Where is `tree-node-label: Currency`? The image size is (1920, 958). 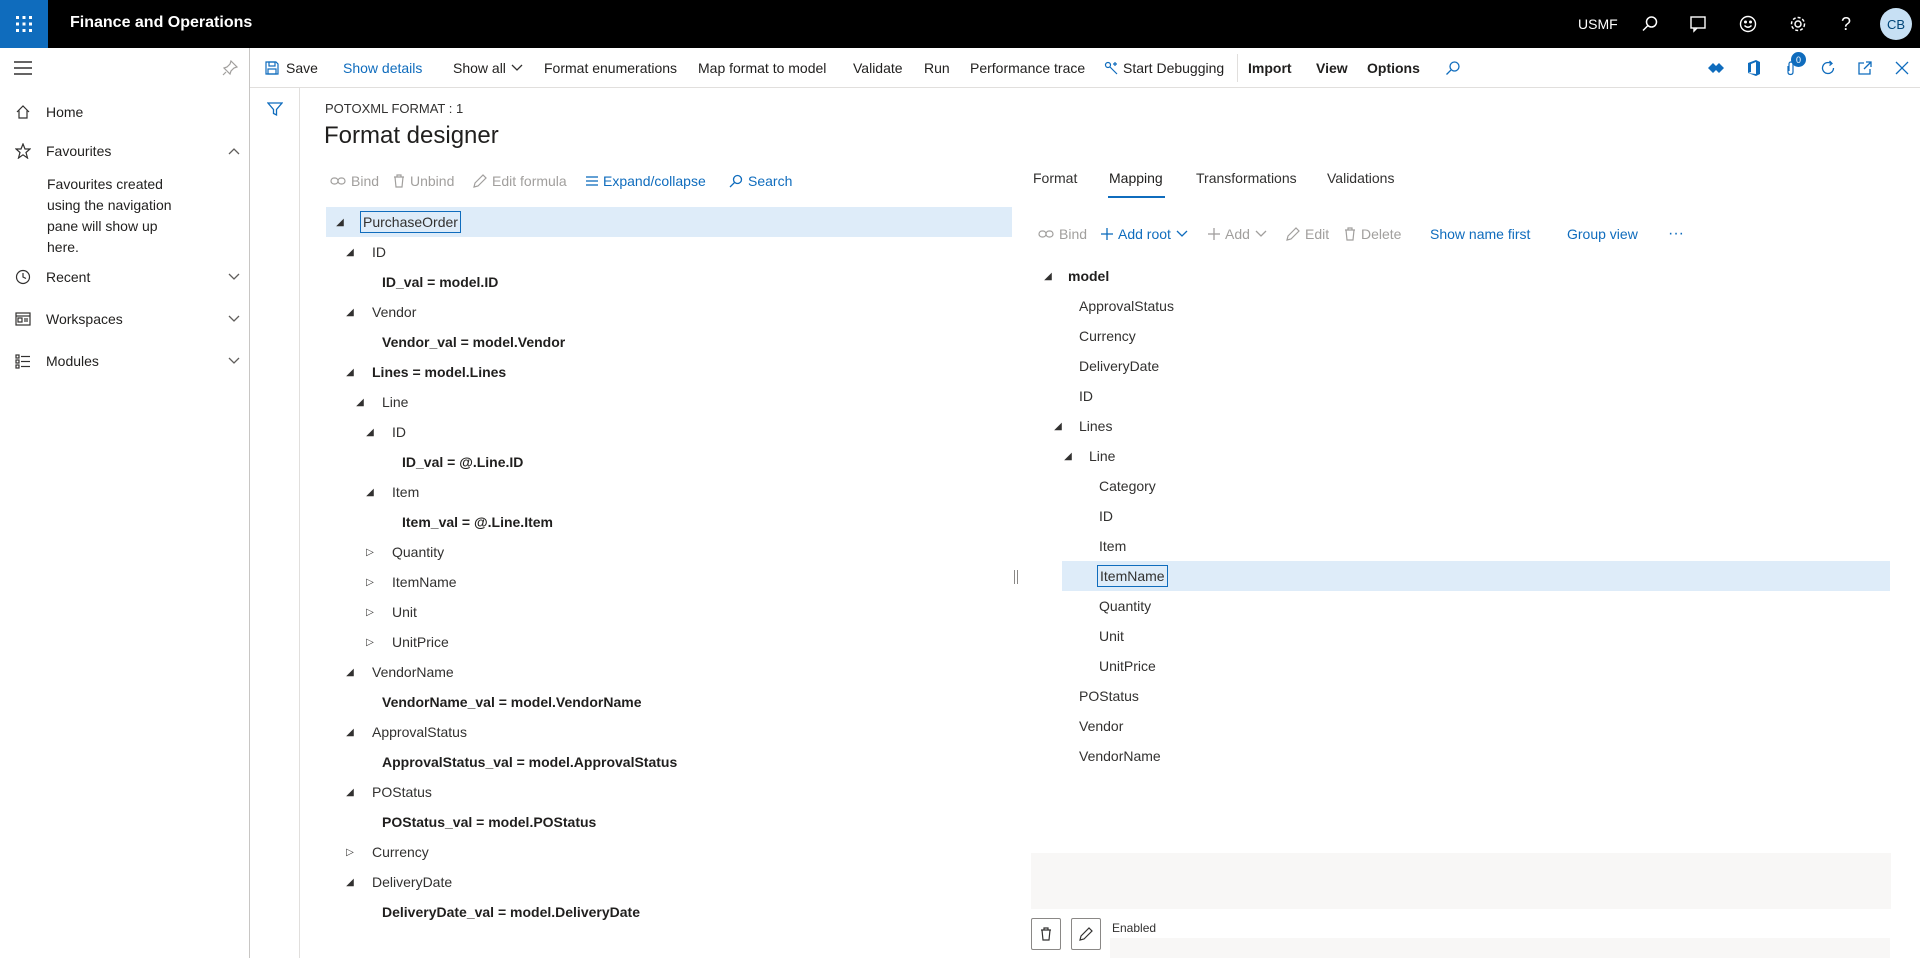 tree-node-label: Currency is located at coordinates (1107, 336).